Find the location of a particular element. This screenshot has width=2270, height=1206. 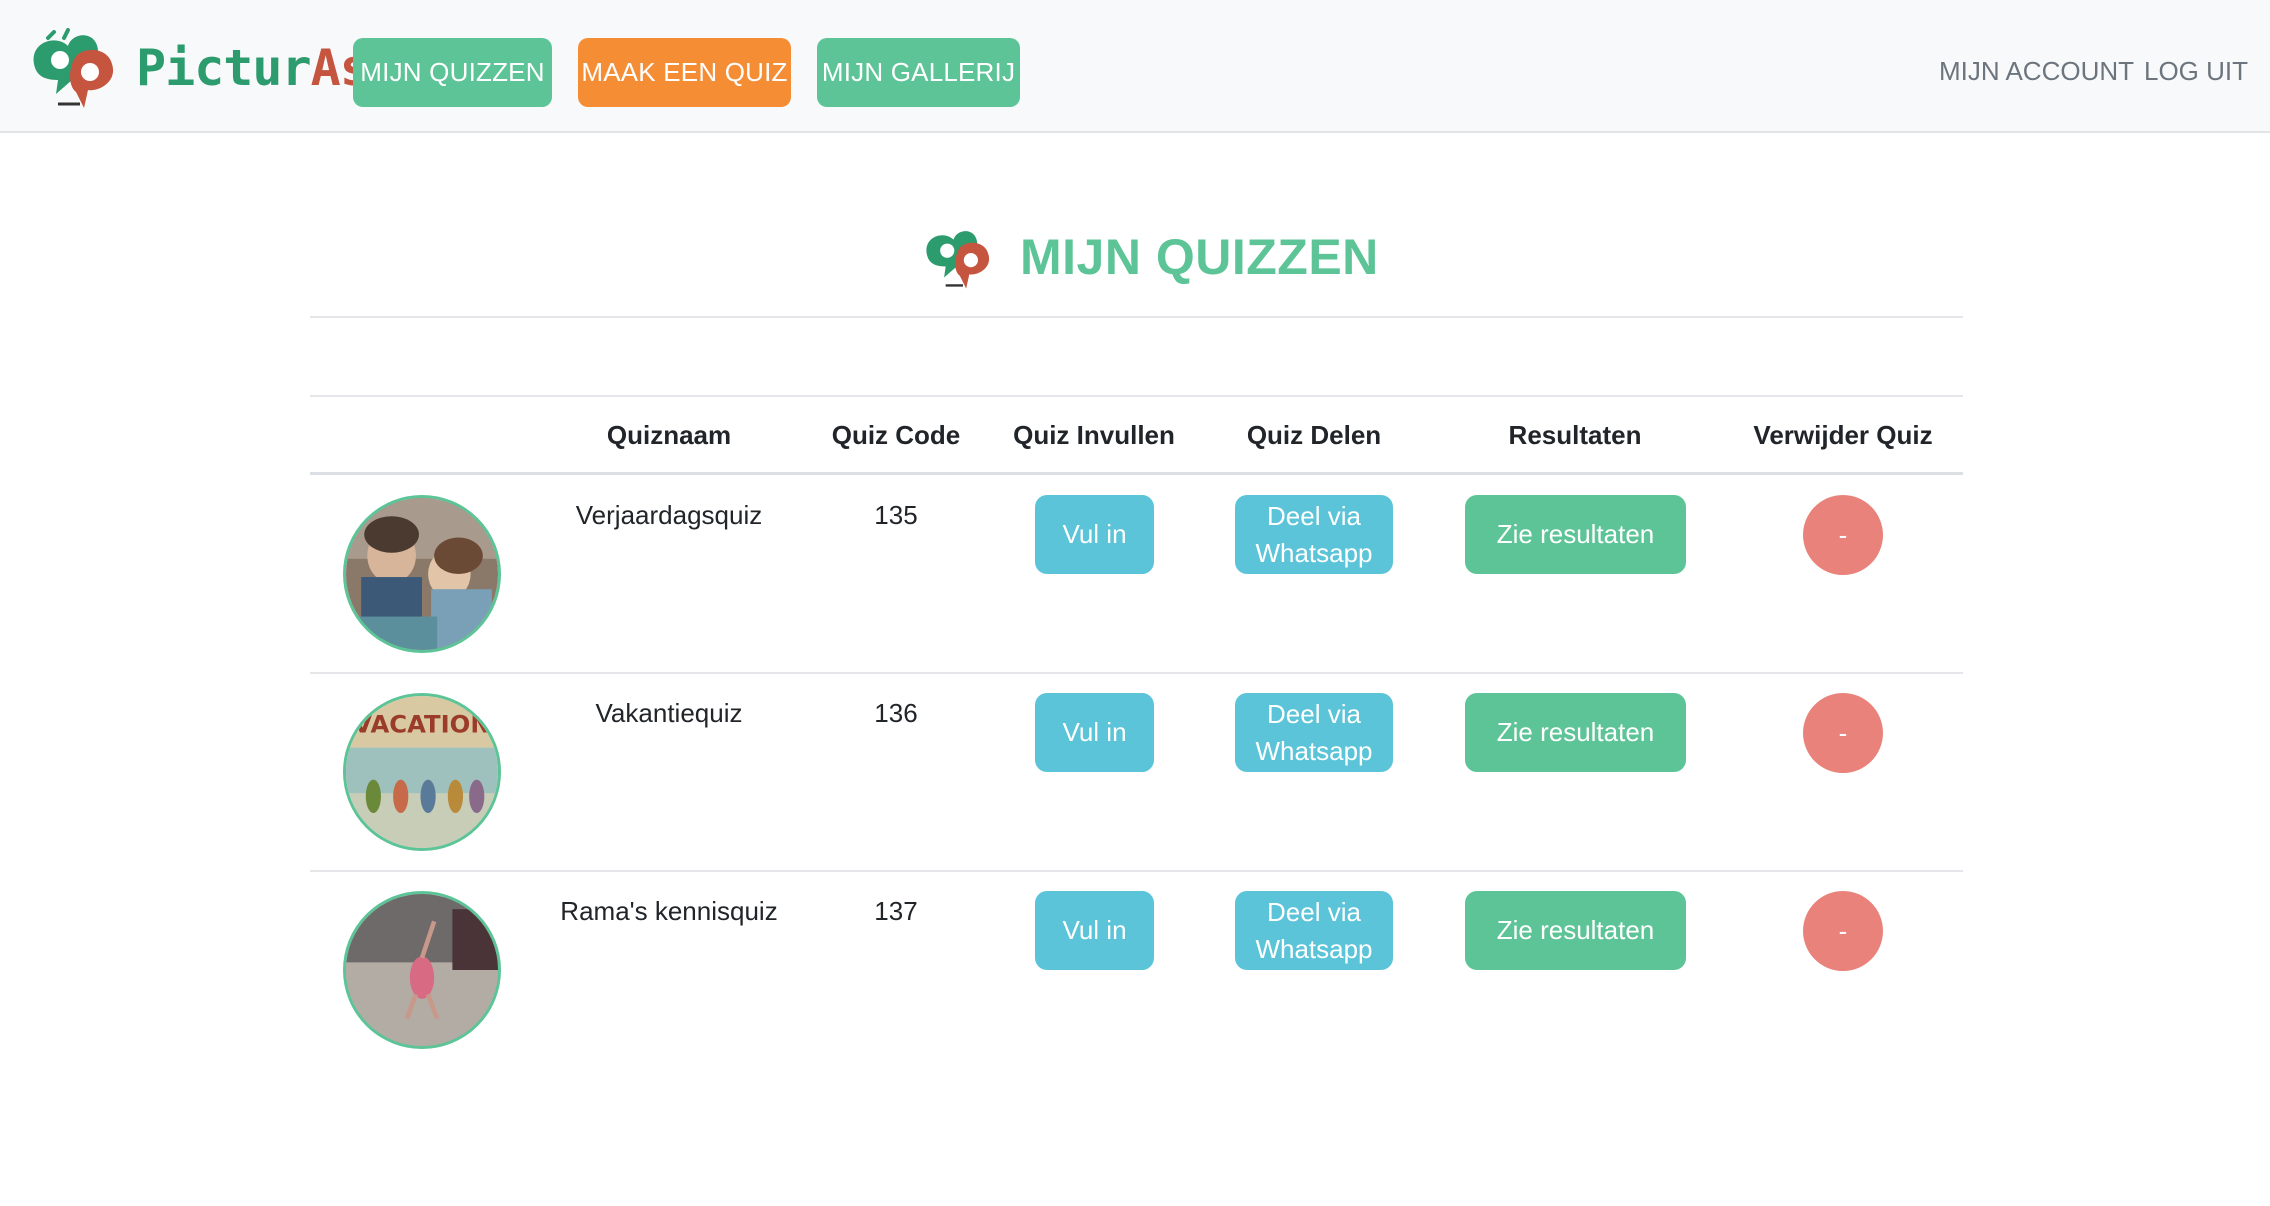

column-header-results: Resultaten is located at coordinates (1575, 435).